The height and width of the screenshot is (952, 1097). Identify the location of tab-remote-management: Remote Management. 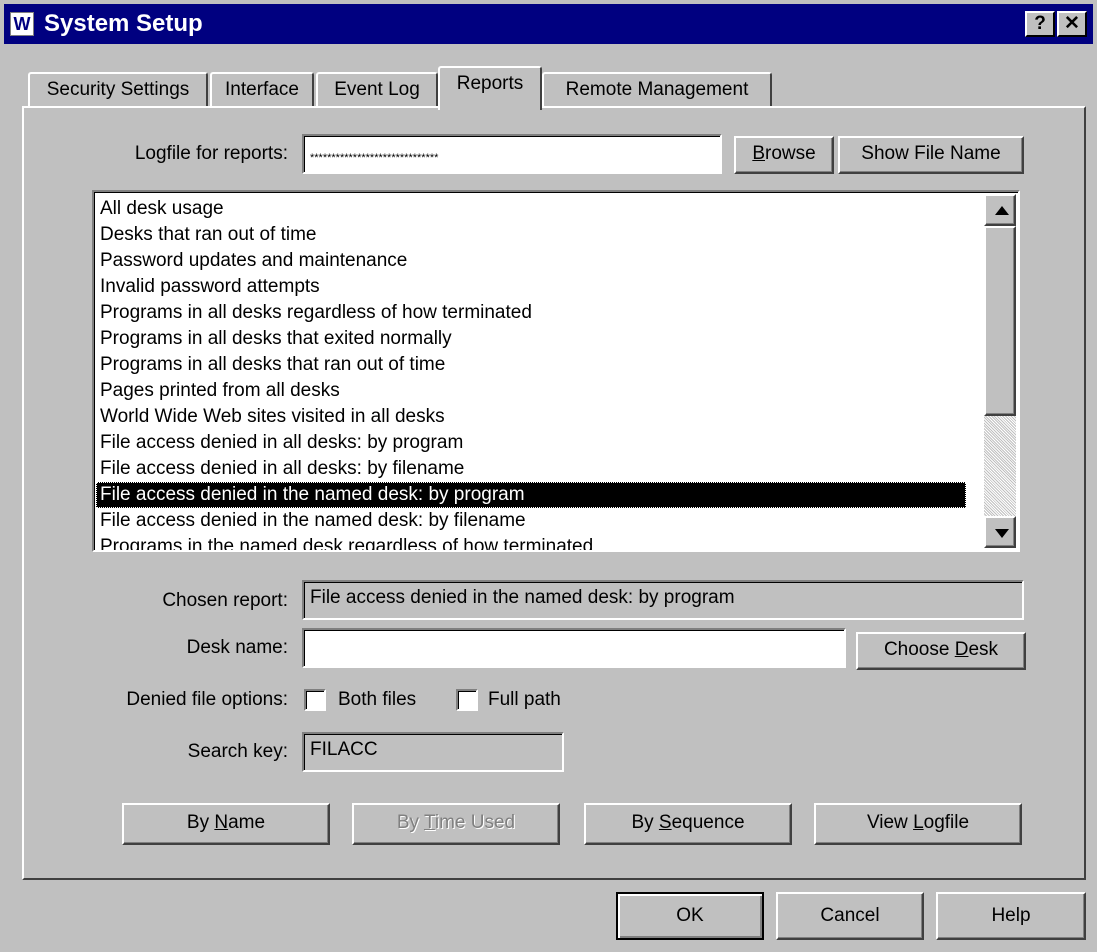
(657, 90).